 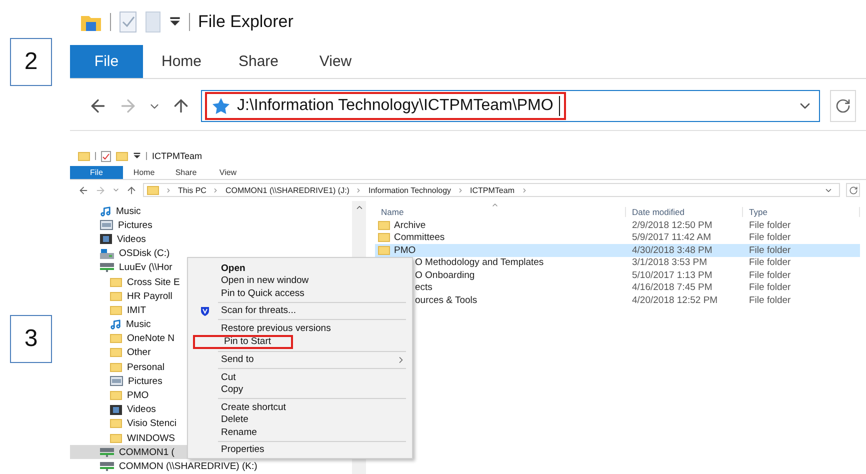 I want to click on date-cell-text: 4/16/2018 7:45 PM, so click(x=672, y=288).